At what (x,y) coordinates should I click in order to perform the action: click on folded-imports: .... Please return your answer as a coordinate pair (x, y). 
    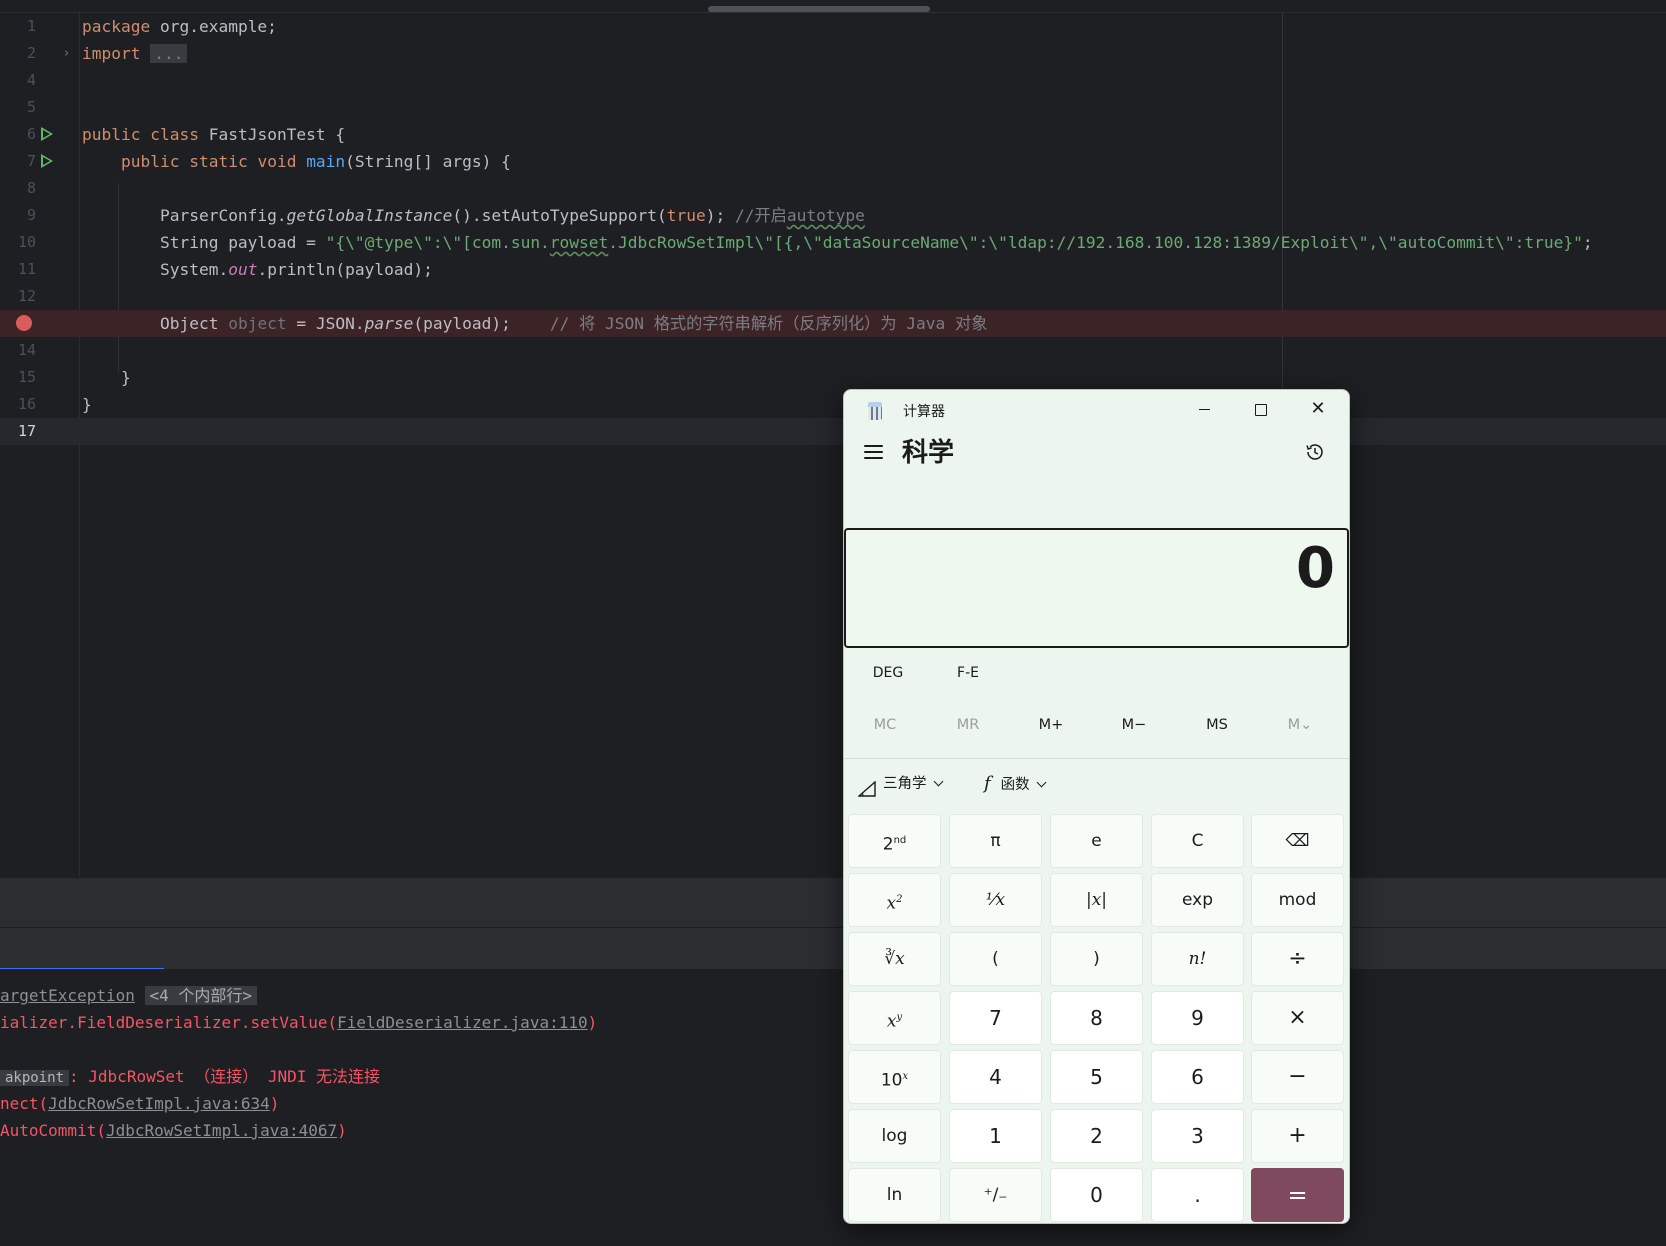
    Looking at the image, I should click on (169, 53).